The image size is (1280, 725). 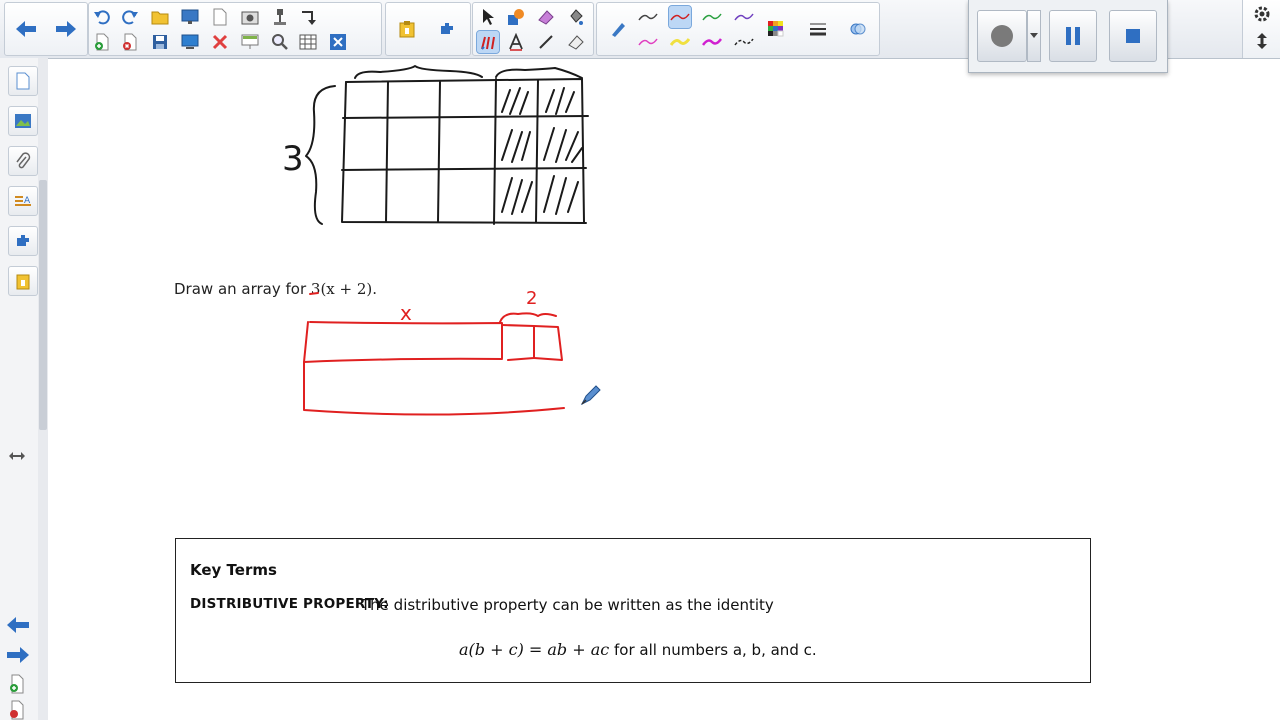 I want to click on pen-style-yellow-icon, so click(x=680, y=42).